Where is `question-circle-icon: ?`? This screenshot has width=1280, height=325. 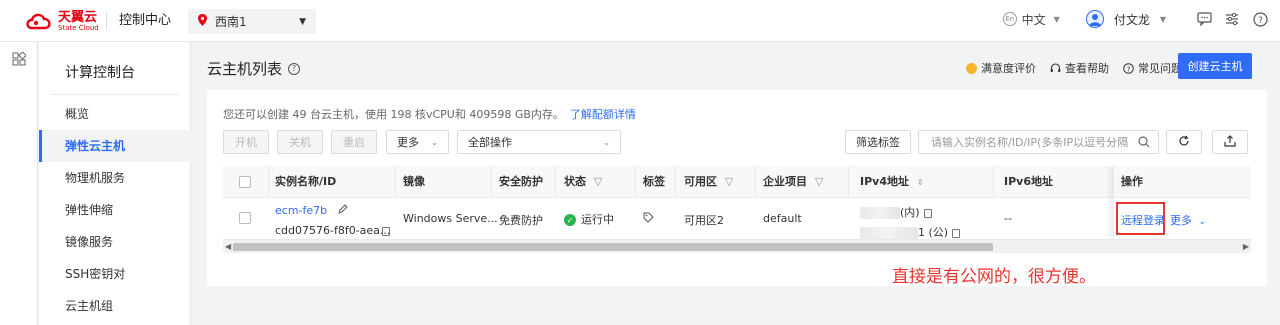
question-circle-icon: ? is located at coordinates (1128, 68).